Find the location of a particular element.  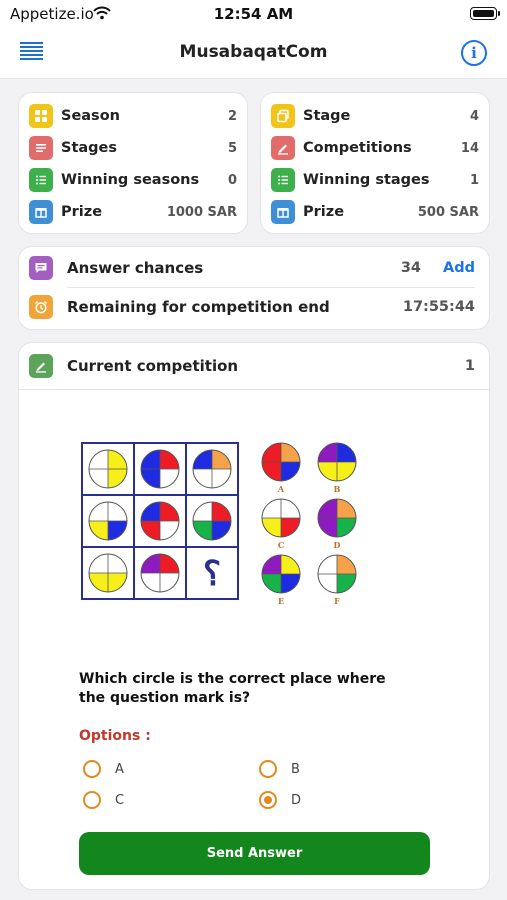

option-label: A is located at coordinates (119, 769).